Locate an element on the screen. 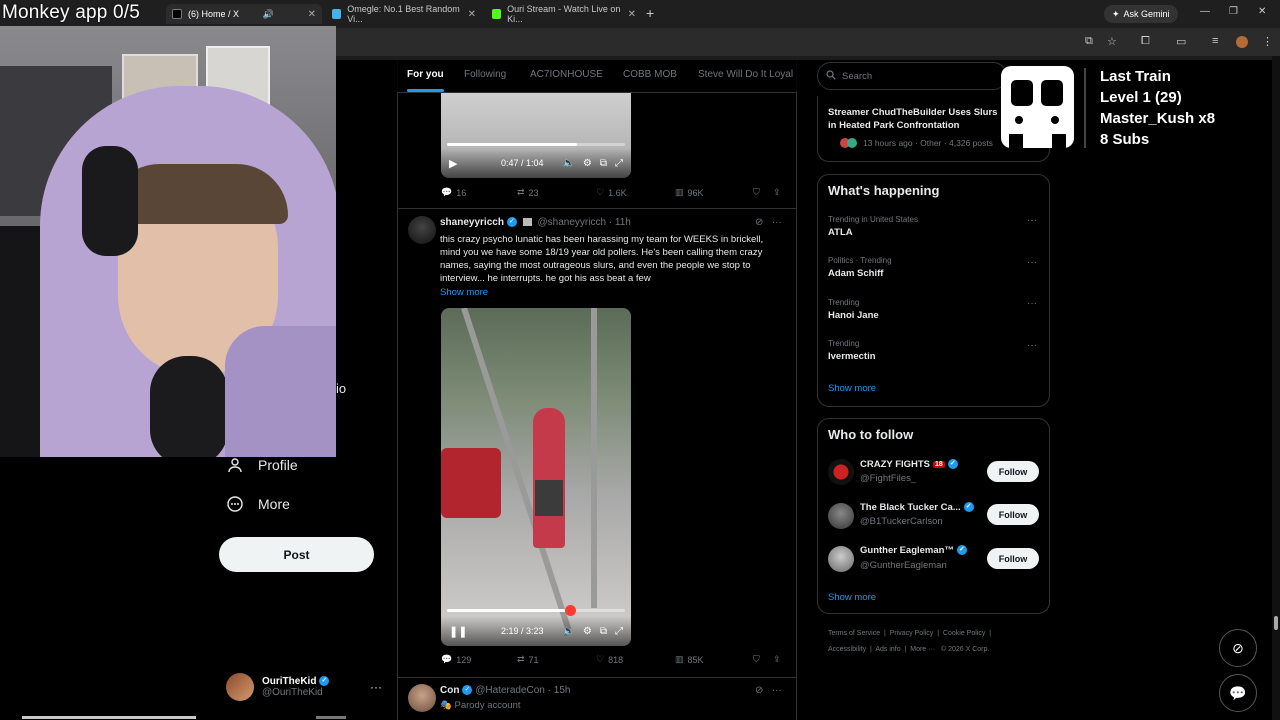 The width and height of the screenshot is (1280, 720). trend-name: Adam Schiff is located at coordinates (855, 273).